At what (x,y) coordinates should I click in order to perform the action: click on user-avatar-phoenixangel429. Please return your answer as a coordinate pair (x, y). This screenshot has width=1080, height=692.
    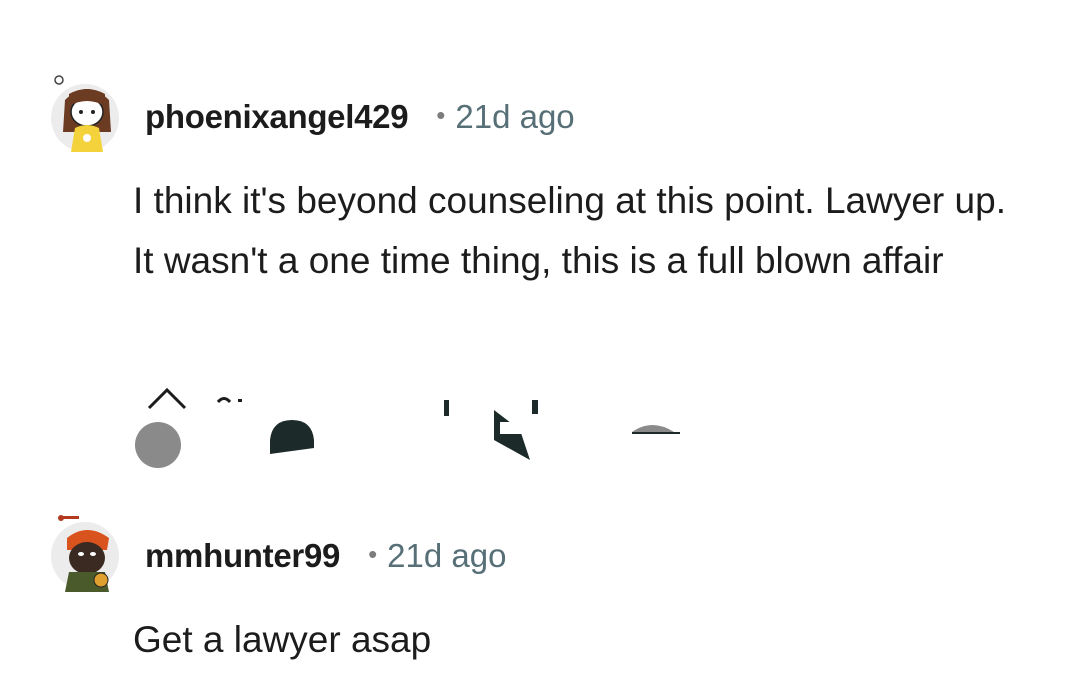
    Looking at the image, I should click on (85, 113).